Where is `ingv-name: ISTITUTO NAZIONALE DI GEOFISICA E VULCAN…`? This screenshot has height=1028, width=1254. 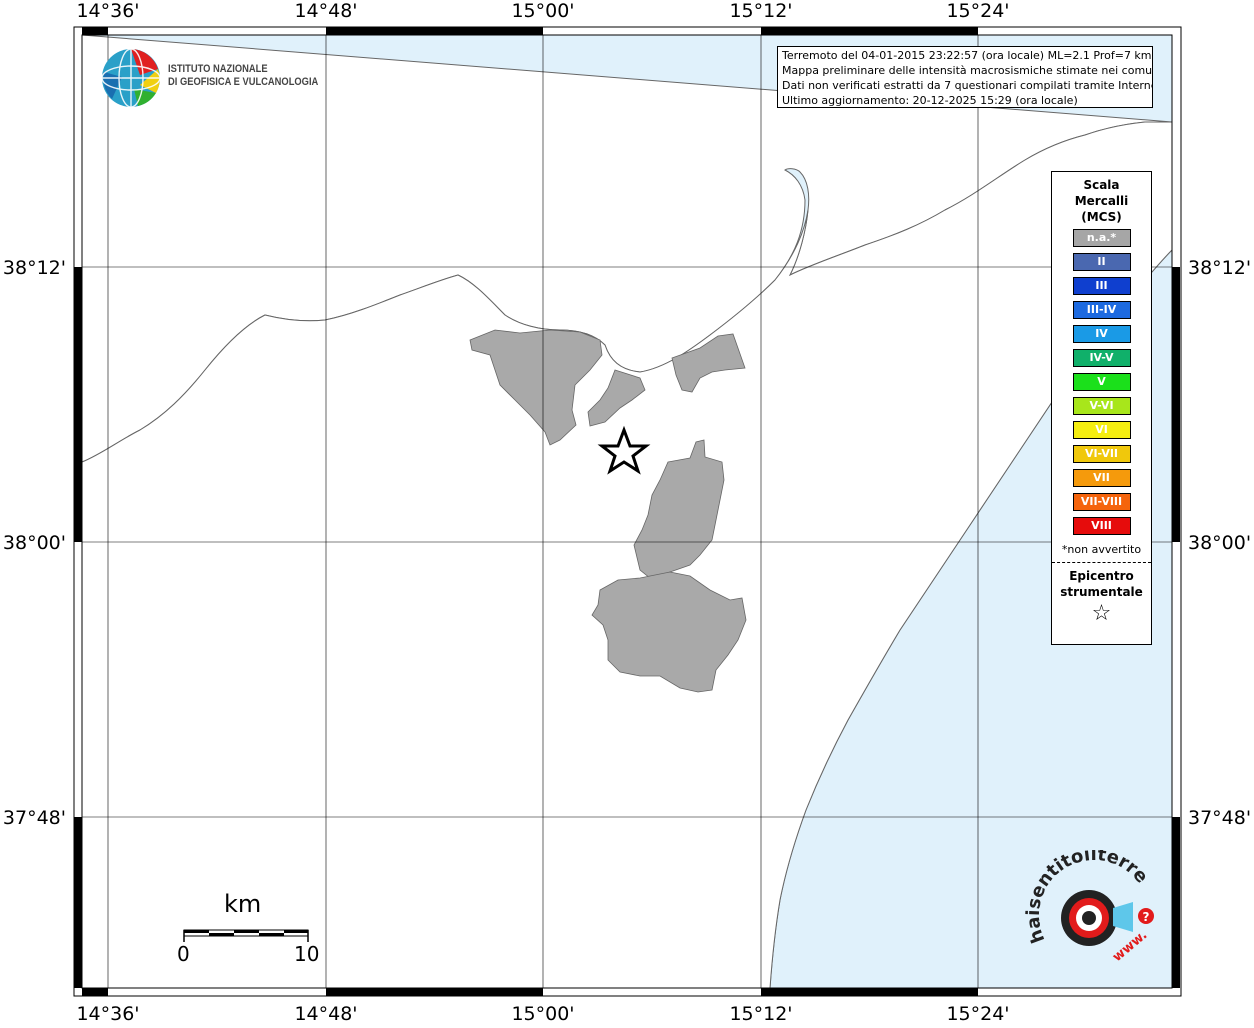 ingv-name: ISTITUTO NAZIONALE DI GEOFISICA E VULCAN… is located at coordinates (243, 76).